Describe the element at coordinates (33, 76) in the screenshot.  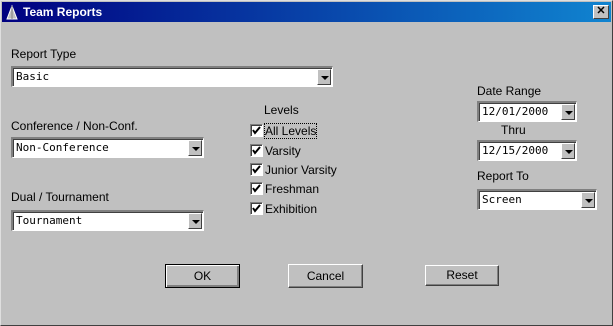
I see `report-type-value: Basic` at that location.